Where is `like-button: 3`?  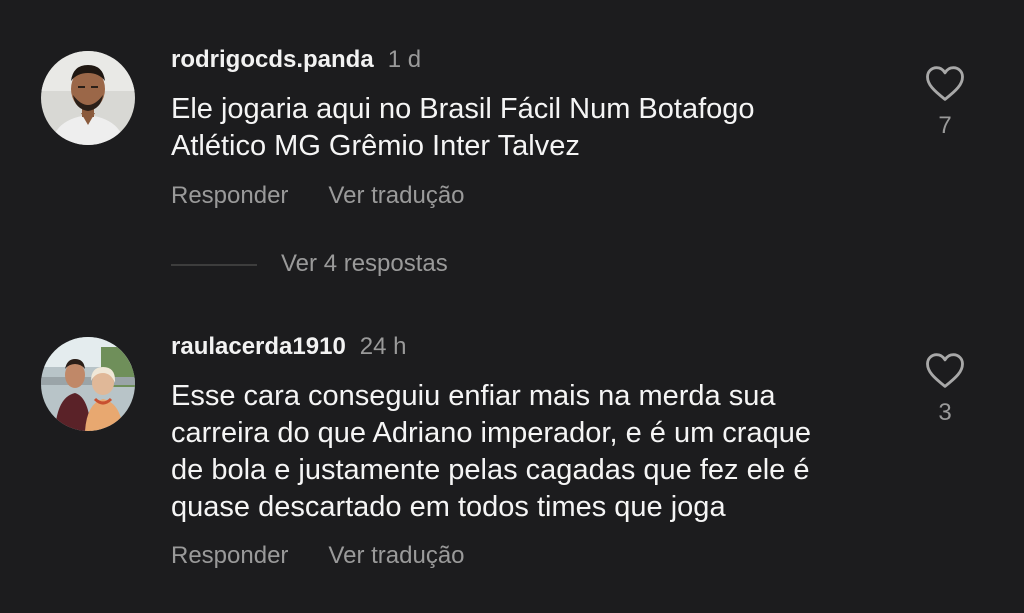 like-button: 3 is located at coordinates (945, 389).